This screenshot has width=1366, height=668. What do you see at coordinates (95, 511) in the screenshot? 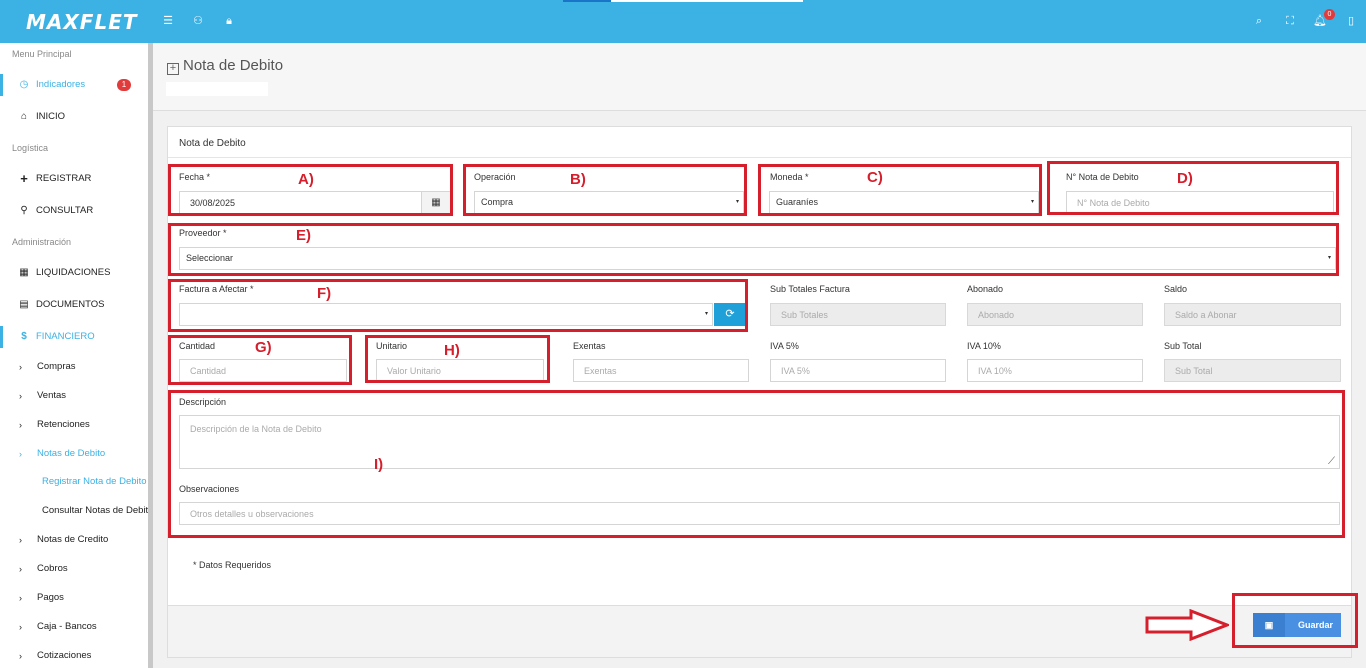
I see `sidebar-subsubitem-consultar-notas-debito: Consultar Notas de Debito` at bounding box center [95, 511].